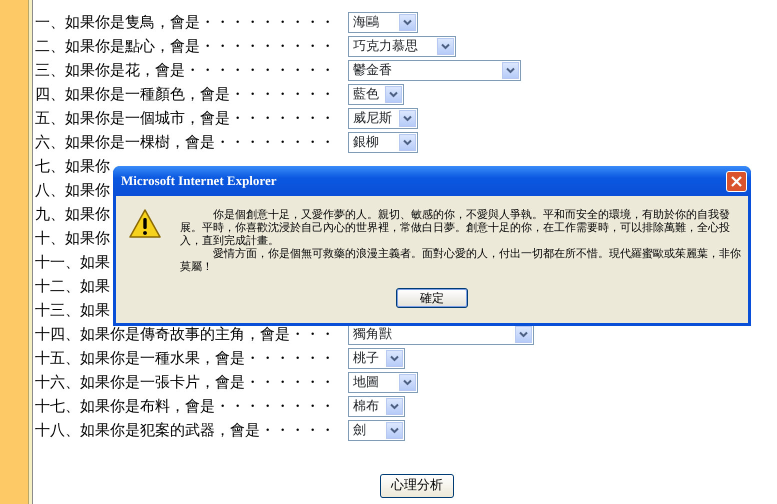  Describe the element at coordinates (434, 70) in the screenshot. I see `answer-dropdown: 鬱金香` at that location.